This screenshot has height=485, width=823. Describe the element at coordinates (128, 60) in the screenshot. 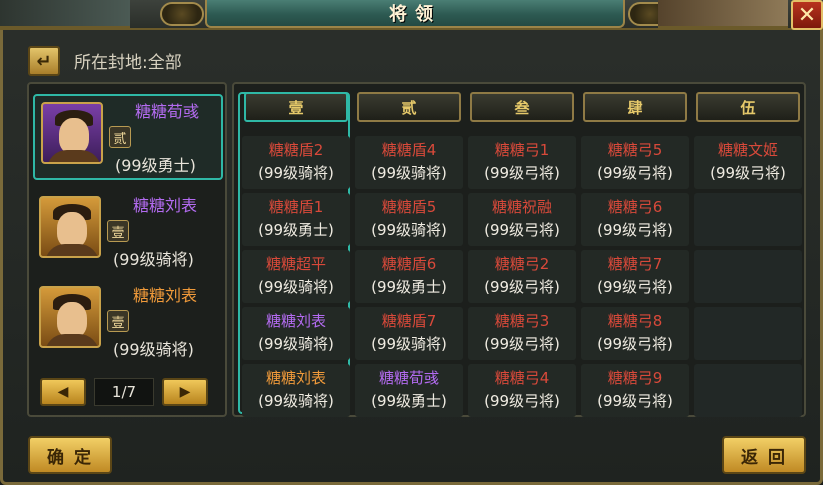

I see `fief-filter-label: 所在封地:全部` at that location.